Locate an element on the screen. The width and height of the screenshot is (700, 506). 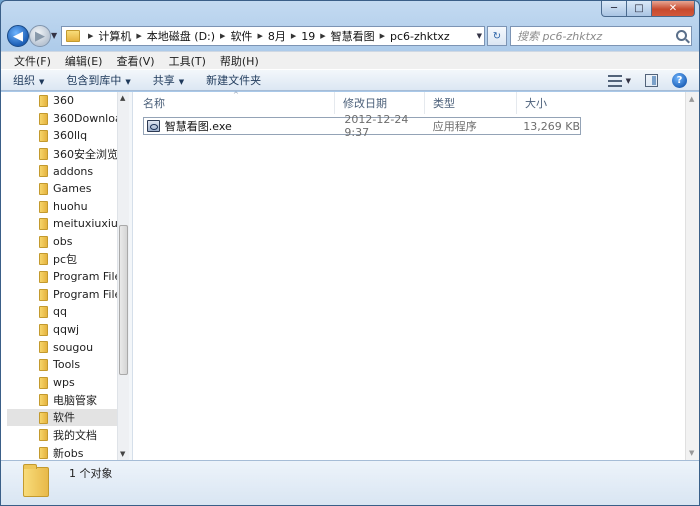
breadcrumb-item: 19 is located at coordinates (308, 36).